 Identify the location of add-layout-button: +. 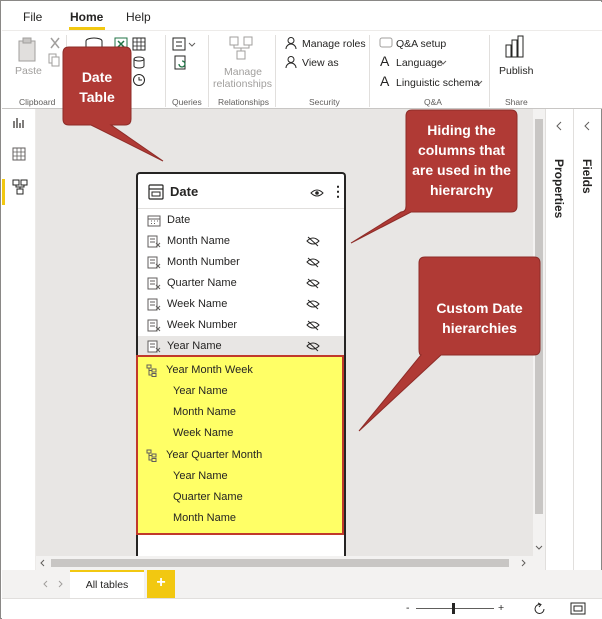
(161, 584).